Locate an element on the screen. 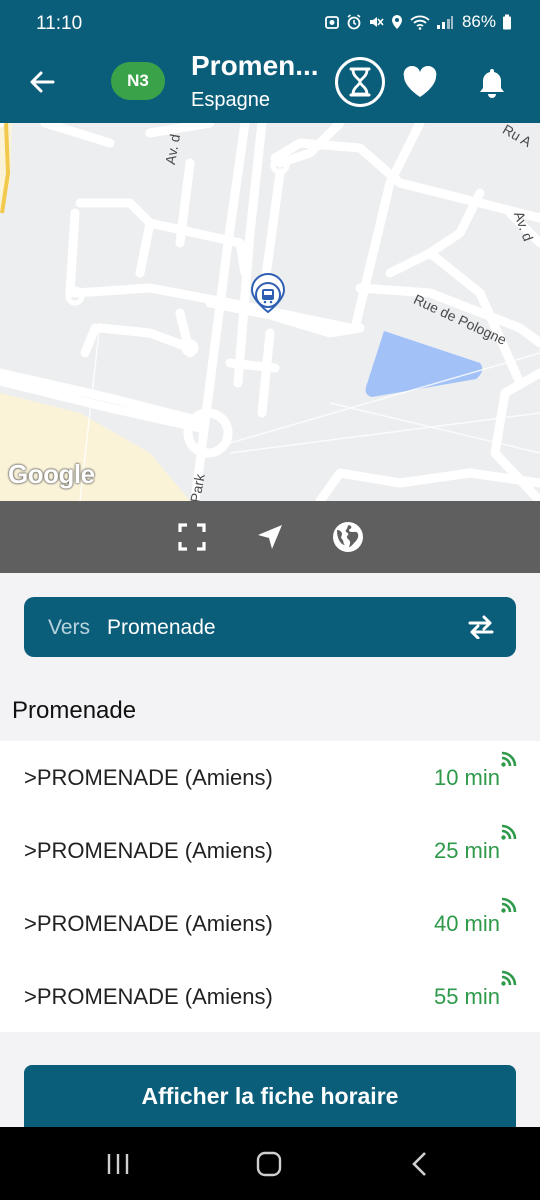 The height and width of the screenshot is (1200, 540). departure-row: >PROMENADE (Amiens) 10 min is located at coordinates (270, 777).